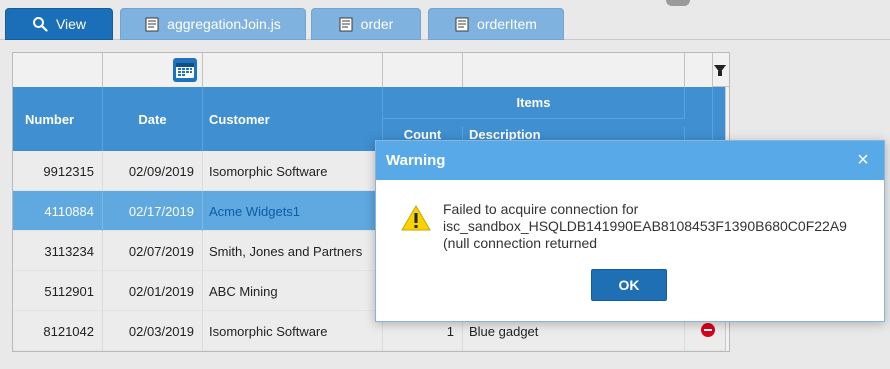 The image size is (890, 369). I want to click on cell-number: 4110884, so click(58, 211).